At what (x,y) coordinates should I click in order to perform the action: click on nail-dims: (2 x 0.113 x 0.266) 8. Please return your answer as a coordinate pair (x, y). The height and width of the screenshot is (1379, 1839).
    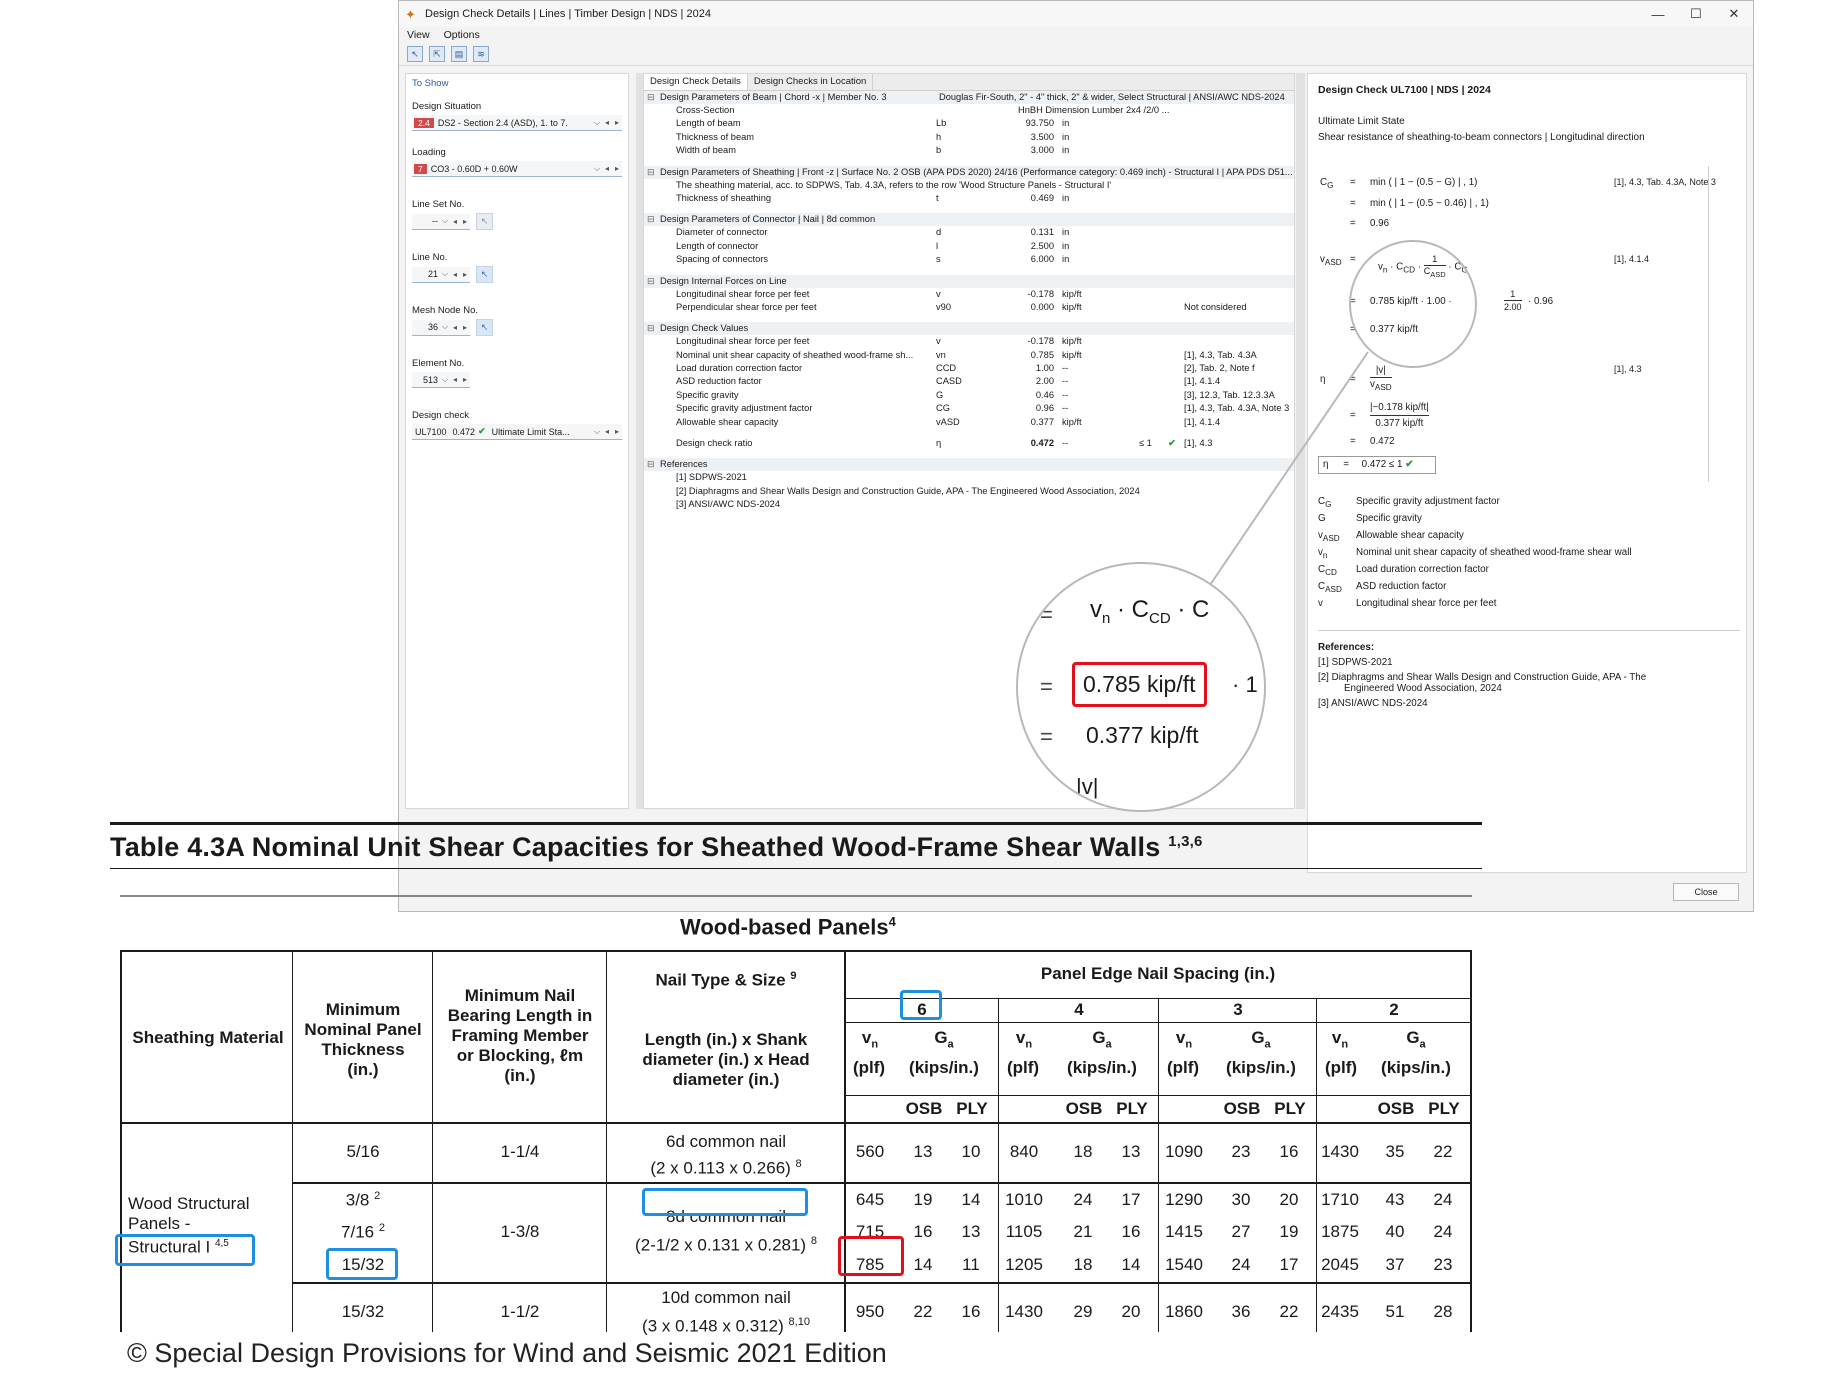
    Looking at the image, I should click on (726, 1166).